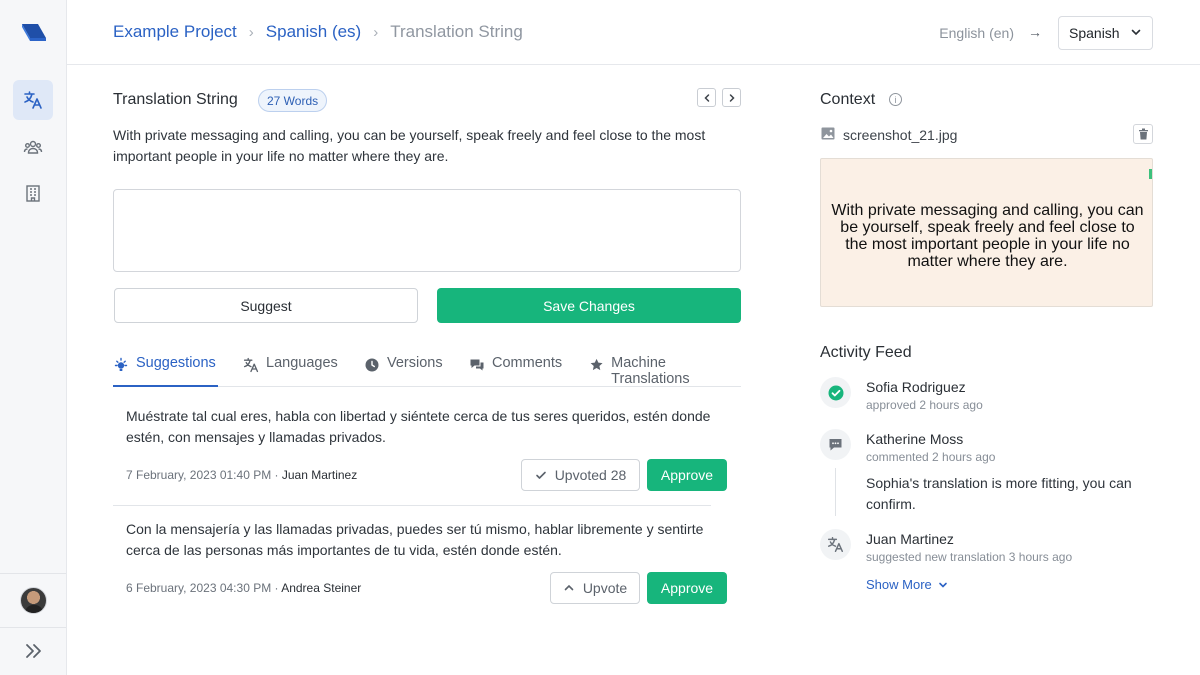  I want to click on avatar, so click(33, 600).